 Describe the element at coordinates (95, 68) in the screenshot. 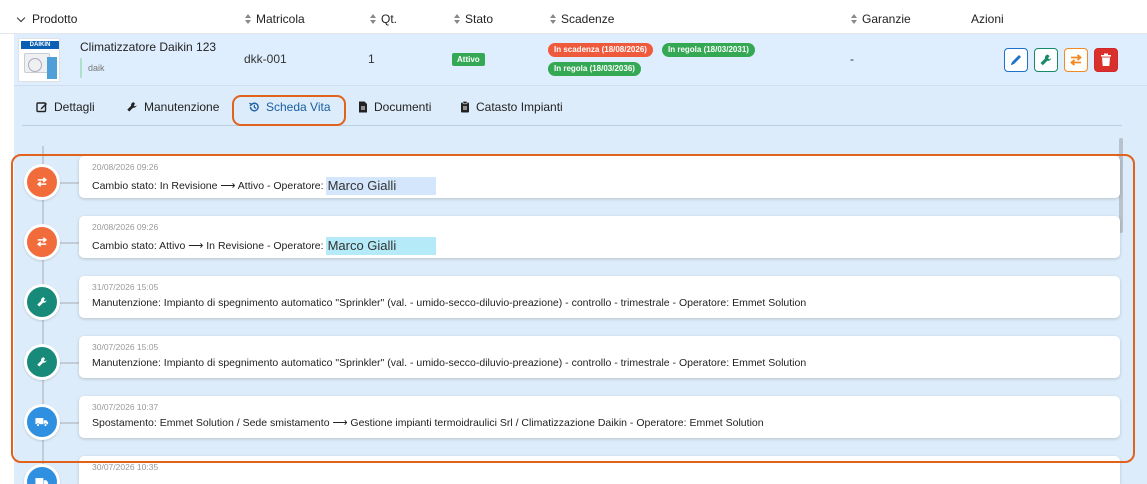

I see `product-tag: daik` at that location.